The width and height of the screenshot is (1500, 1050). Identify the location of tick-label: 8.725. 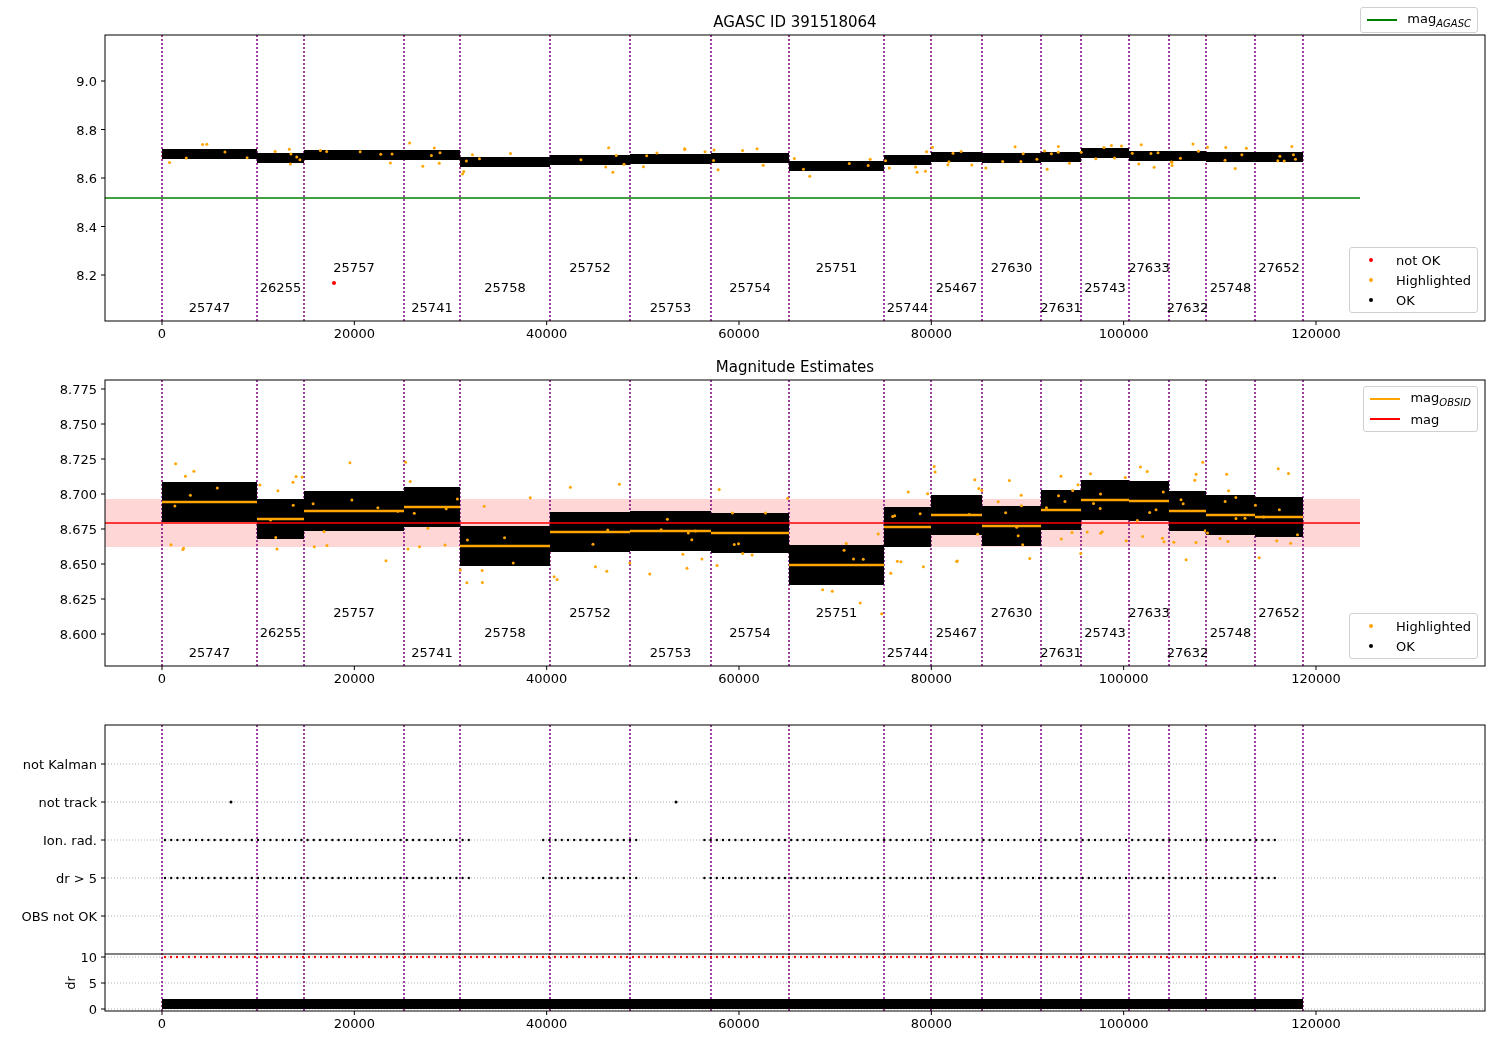
(78, 459).